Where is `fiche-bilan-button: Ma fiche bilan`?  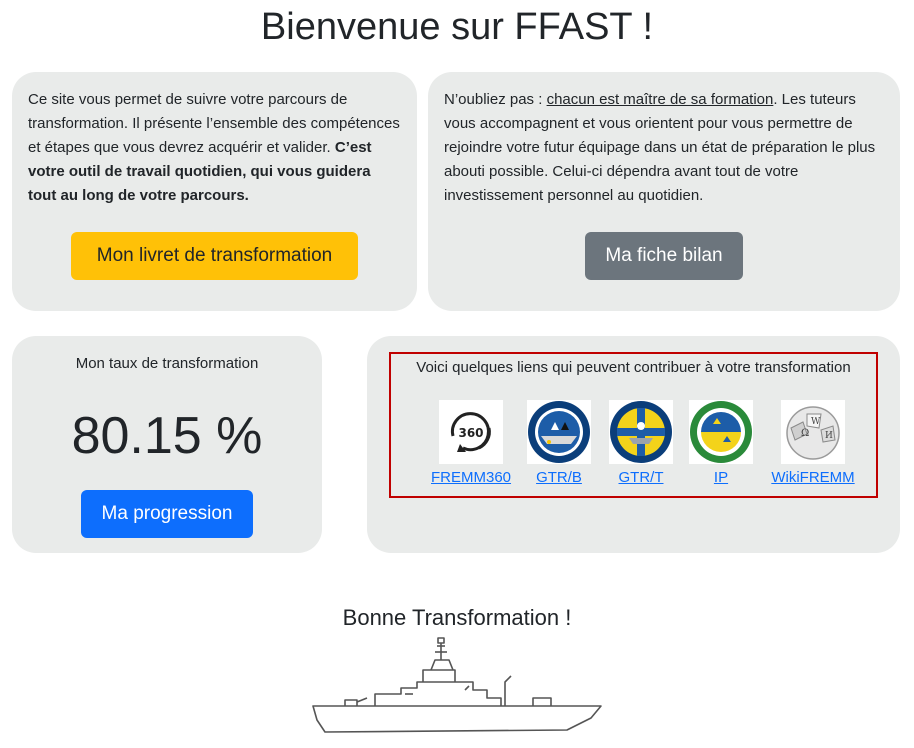 fiche-bilan-button: Ma fiche bilan is located at coordinates (664, 256).